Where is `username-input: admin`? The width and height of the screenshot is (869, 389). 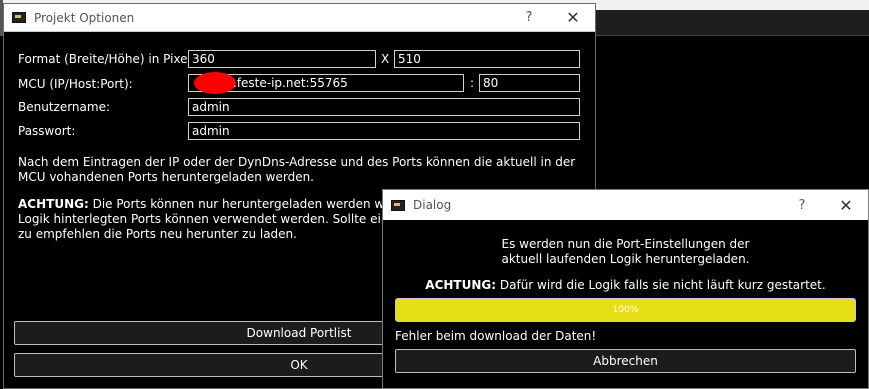 username-input: admin is located at coordinates (384, 107).